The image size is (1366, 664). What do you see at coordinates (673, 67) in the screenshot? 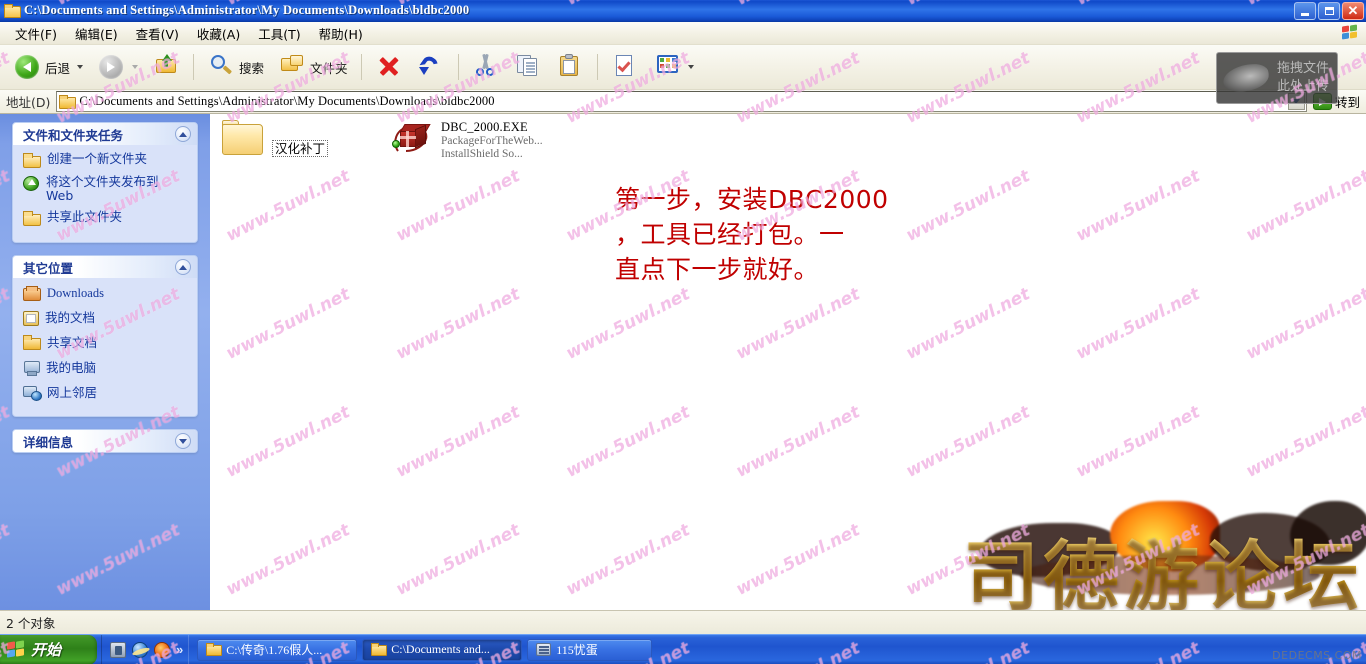
I see `views-button` at bounding box center [673, 67].